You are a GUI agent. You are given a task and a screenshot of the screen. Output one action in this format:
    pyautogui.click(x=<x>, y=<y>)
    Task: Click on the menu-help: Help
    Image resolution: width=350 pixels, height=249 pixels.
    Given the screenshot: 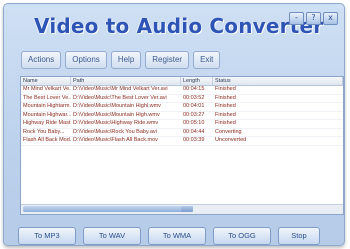 What is the action you would take?
    pyautogui.click(x=126, y=60)
    